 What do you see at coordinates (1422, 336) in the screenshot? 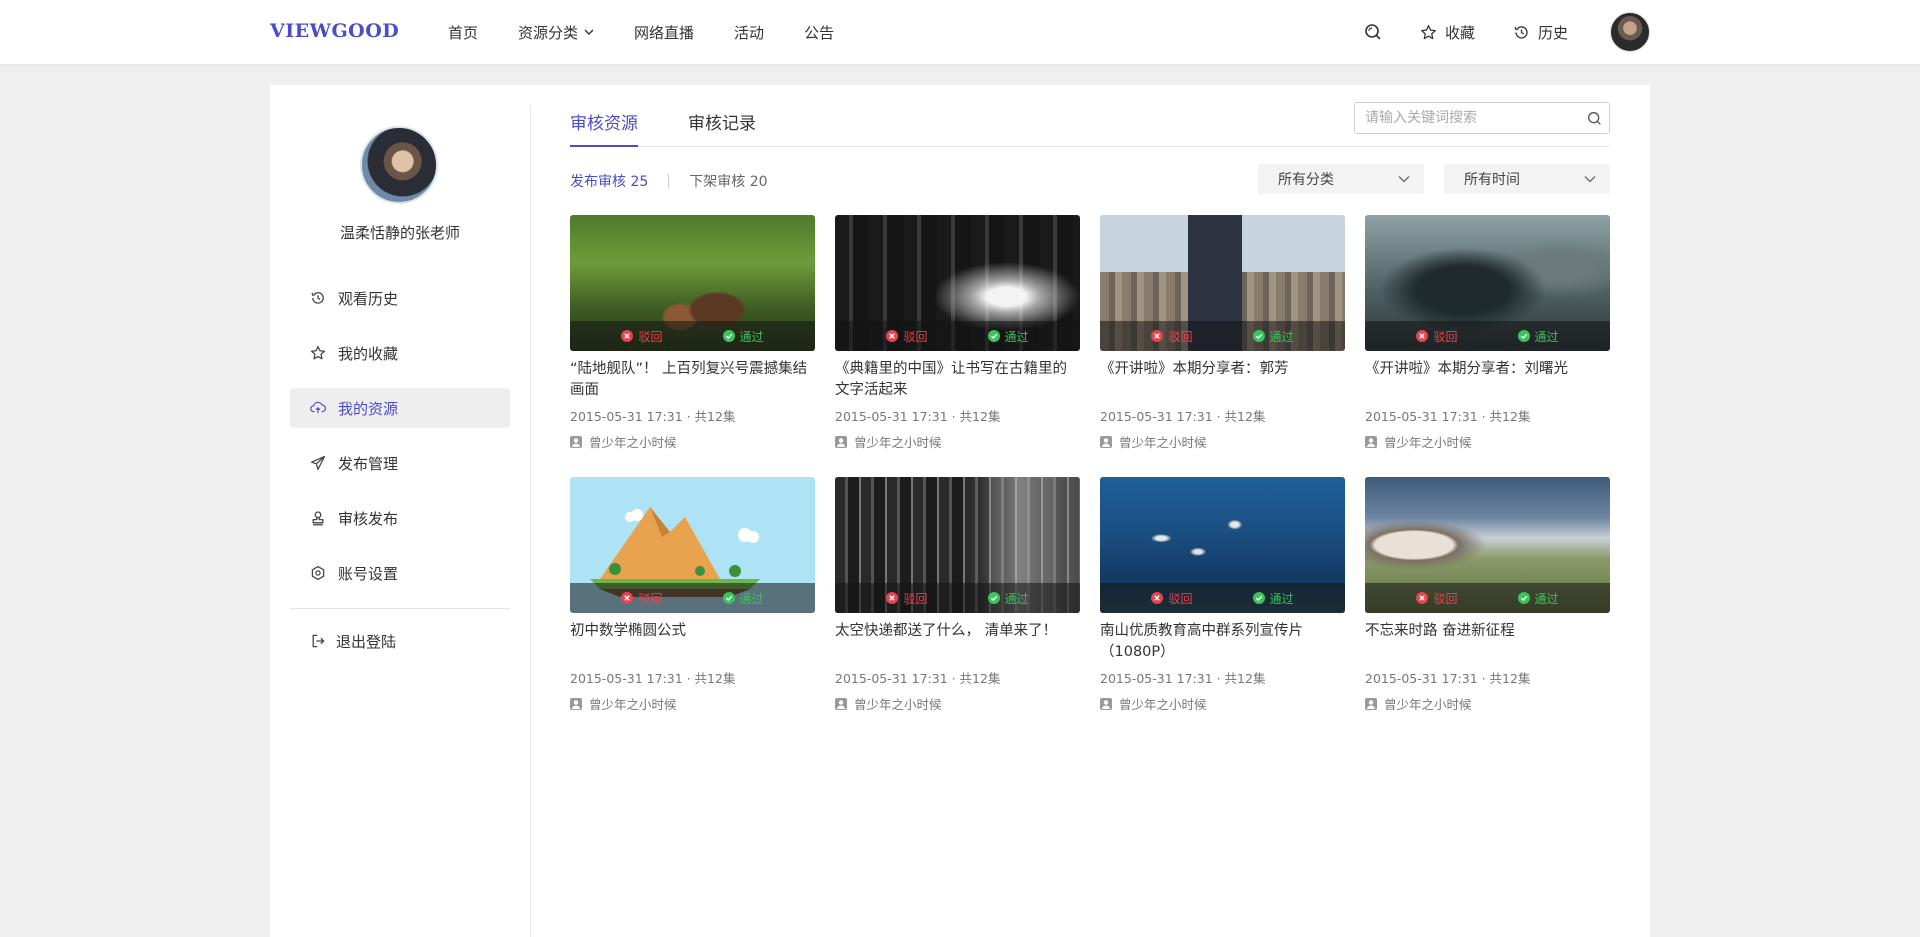
I see `reject-icon` at bounding box center [1422, 336].